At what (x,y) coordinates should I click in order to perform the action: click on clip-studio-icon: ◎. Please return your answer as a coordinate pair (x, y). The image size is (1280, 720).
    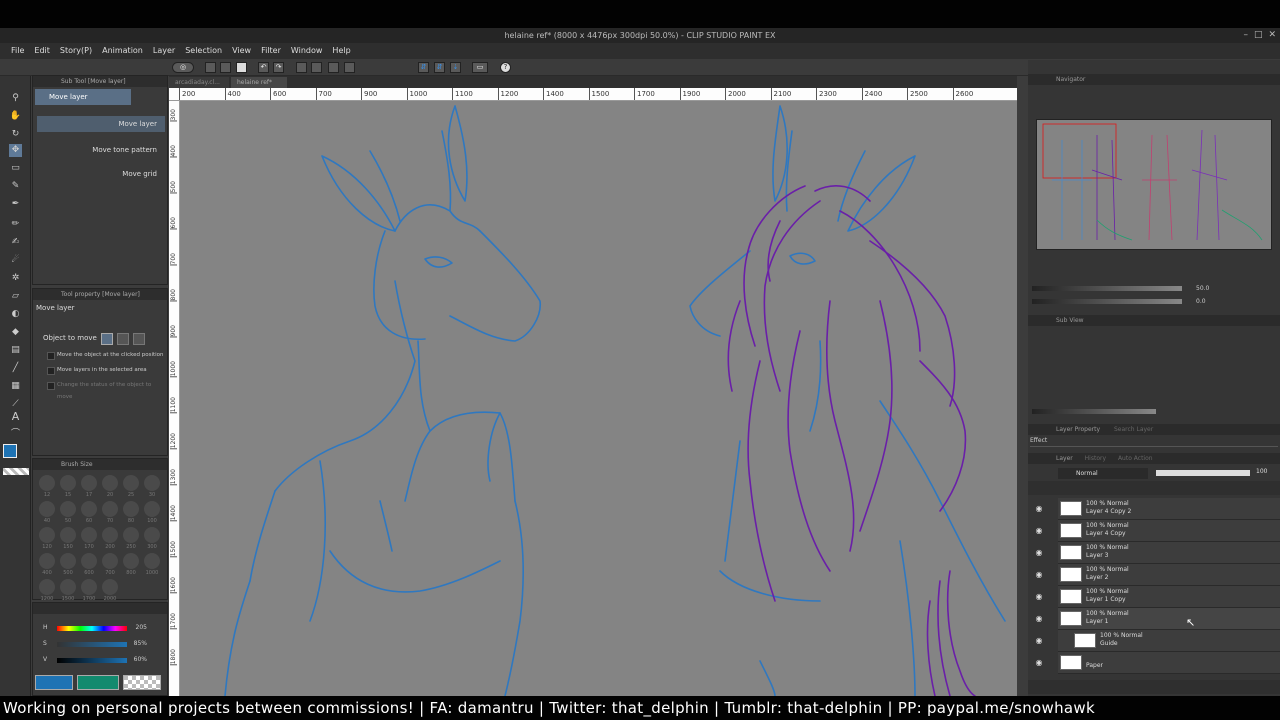
    Looking at the image, I should click on (183, 67).